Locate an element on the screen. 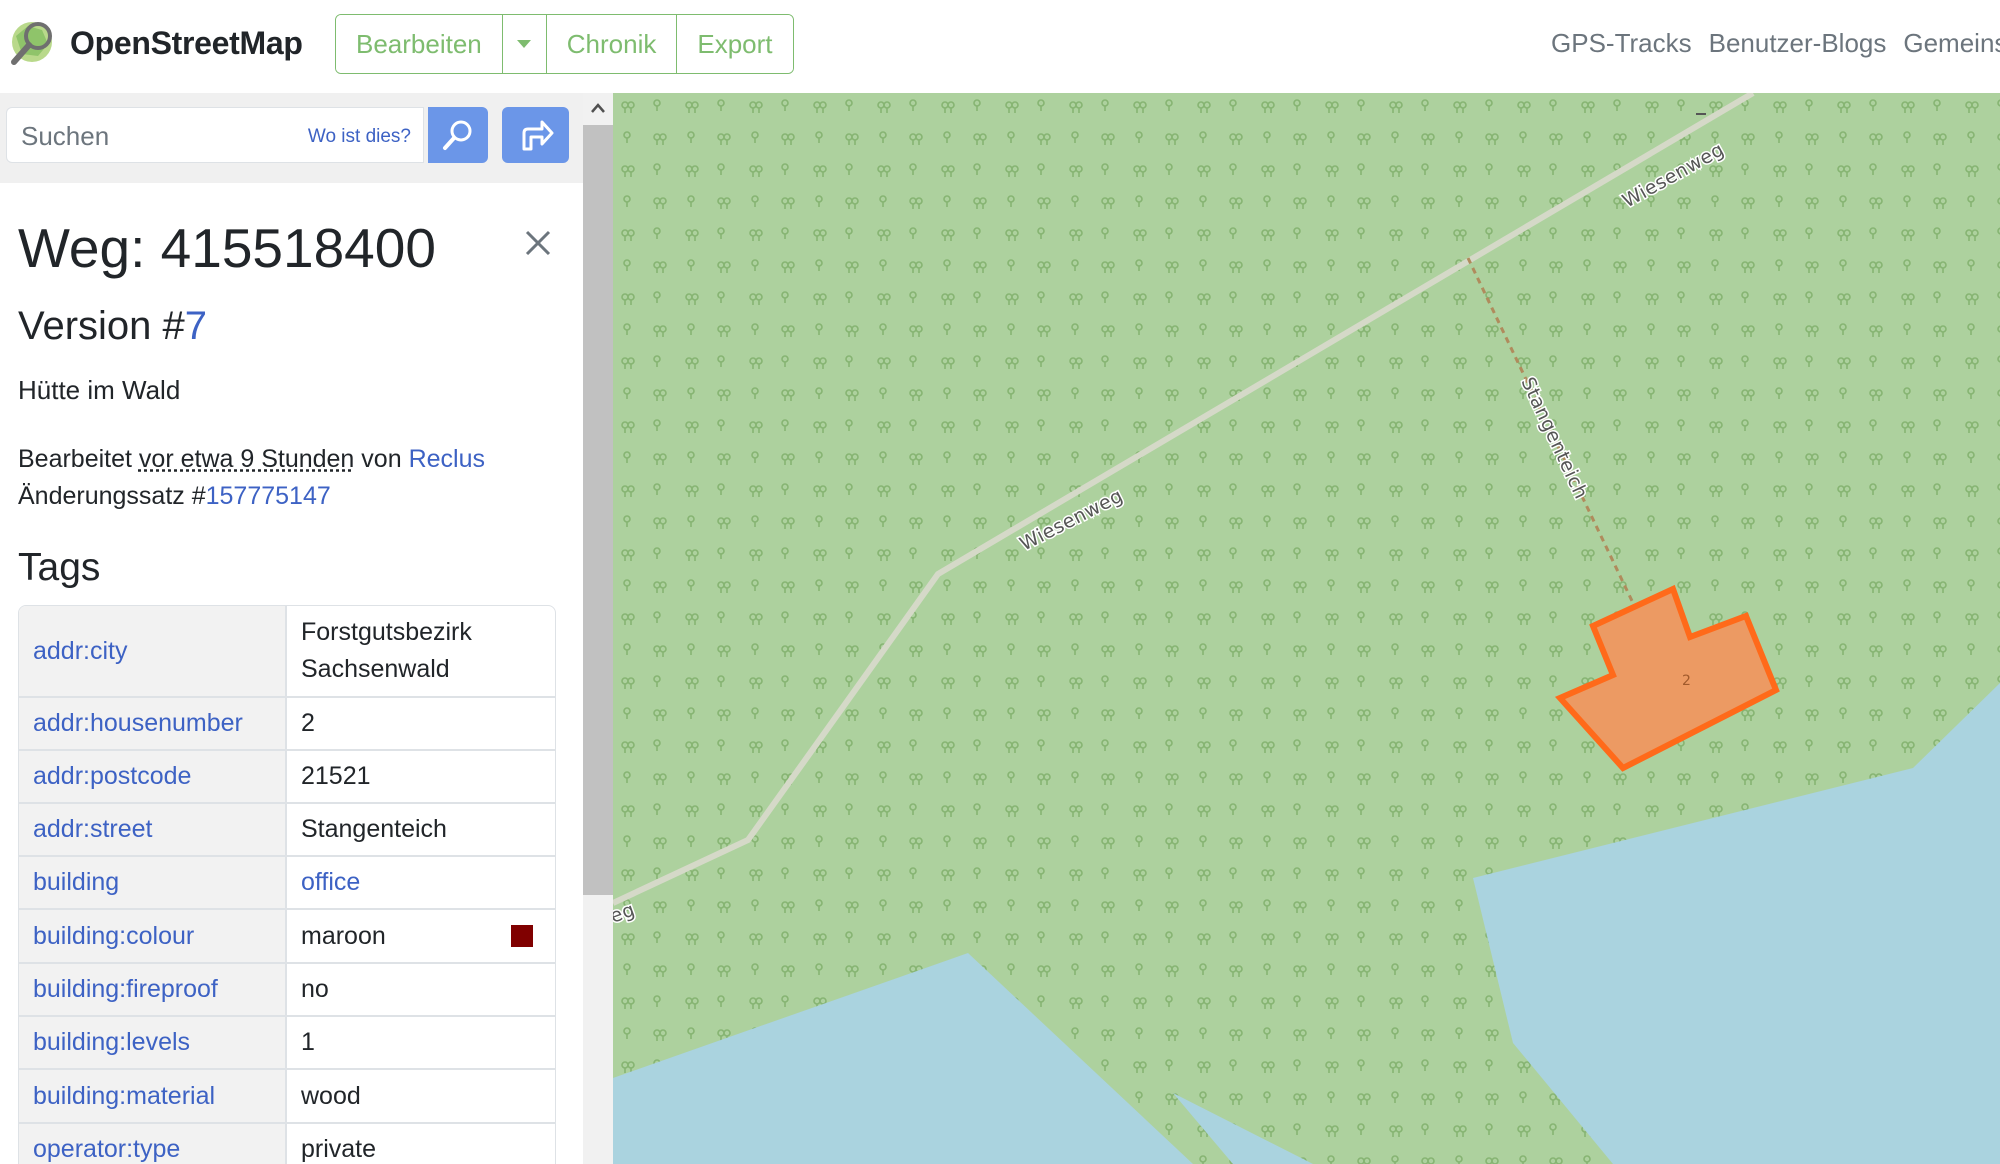  tag-key: addr:city is located at coordinates (153, 651).